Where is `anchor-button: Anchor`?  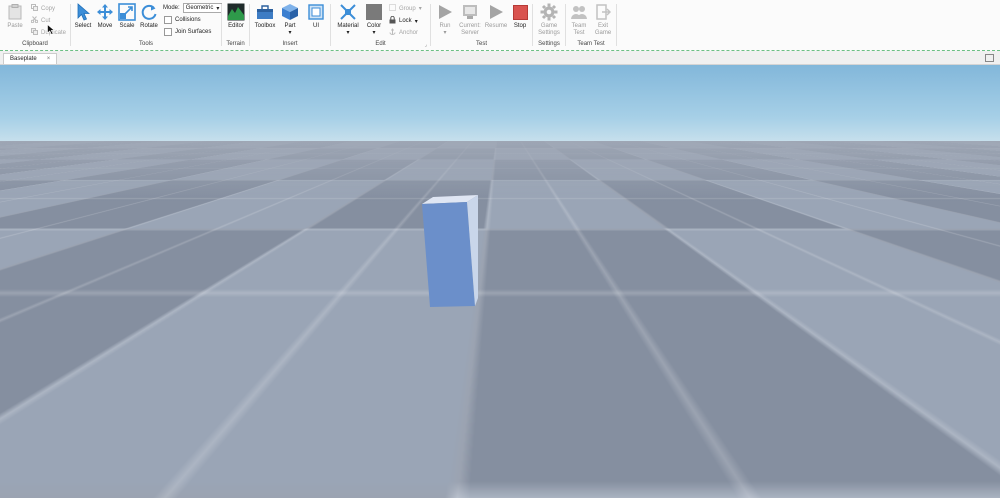
anchor-button: Anchor is located at coordinates (403, 32).